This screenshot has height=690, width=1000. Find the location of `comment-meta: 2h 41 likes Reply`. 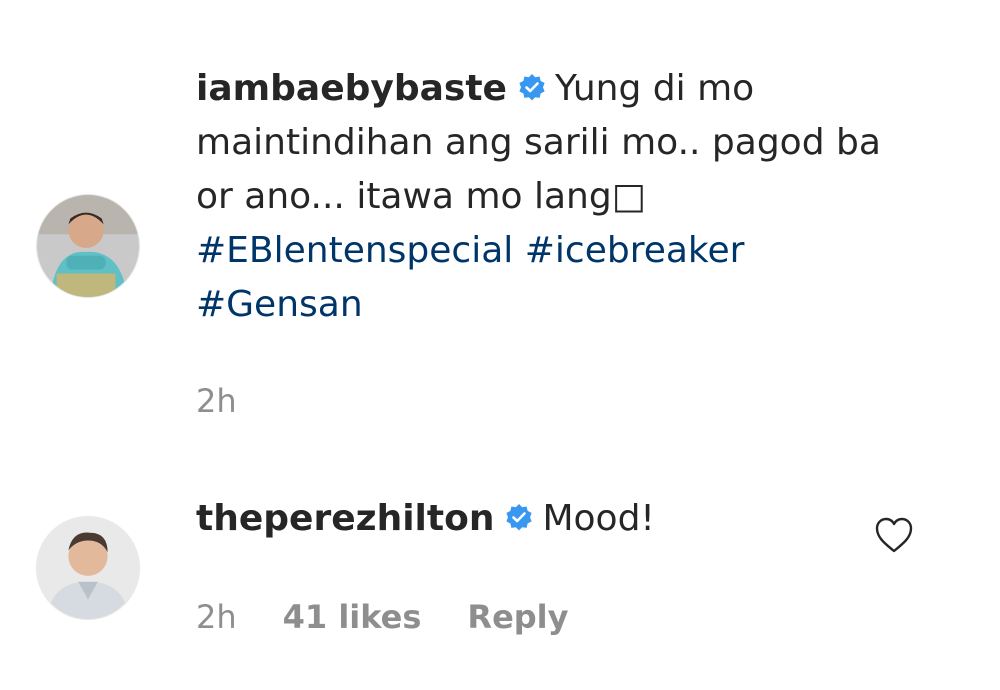

comment-meta: 2h 41 likes Reply is located at coordinates (382, 617).